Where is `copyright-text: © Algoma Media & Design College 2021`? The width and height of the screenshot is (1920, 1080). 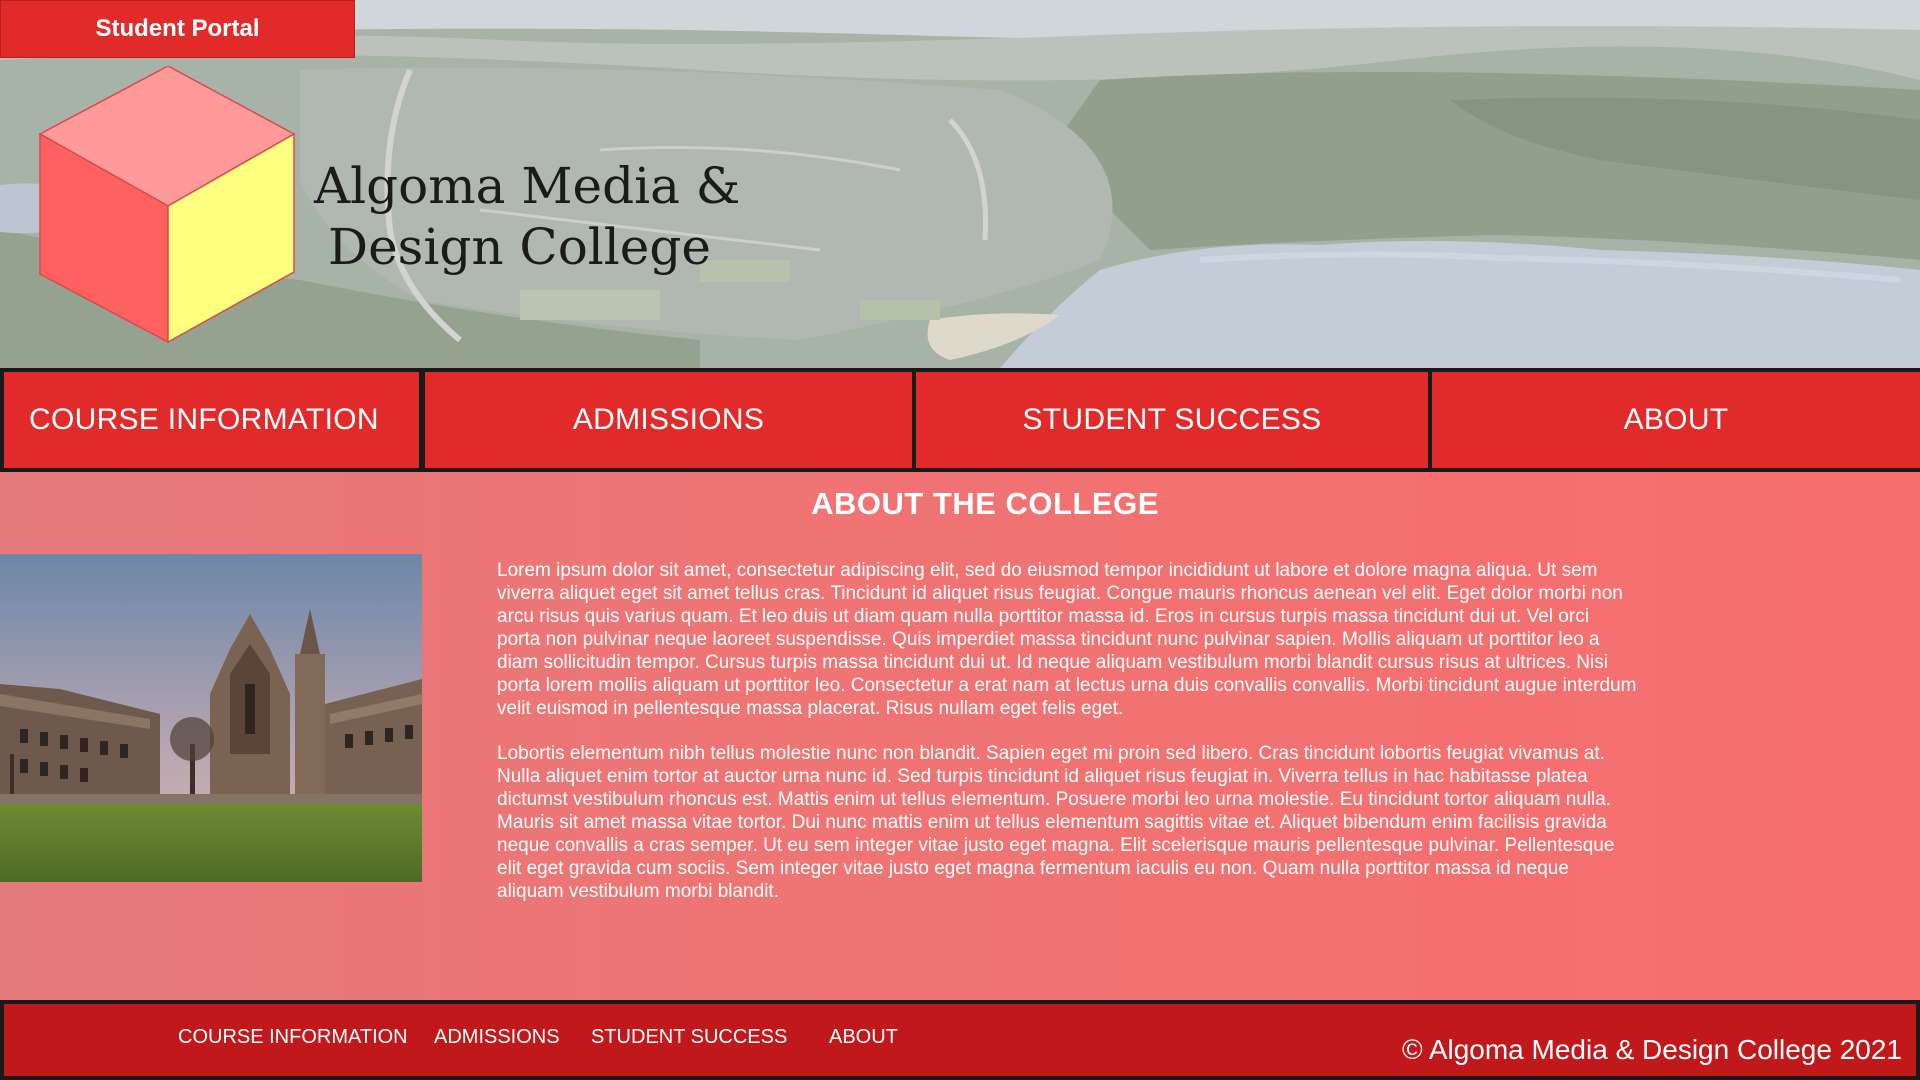 copyright-text: © Algoma Media & Design College 2021 is located at coordinates (1651, 1049).